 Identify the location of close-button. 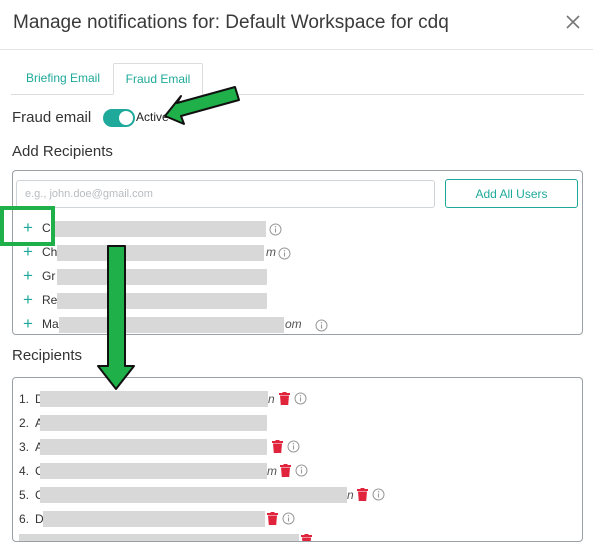
(573, 22).